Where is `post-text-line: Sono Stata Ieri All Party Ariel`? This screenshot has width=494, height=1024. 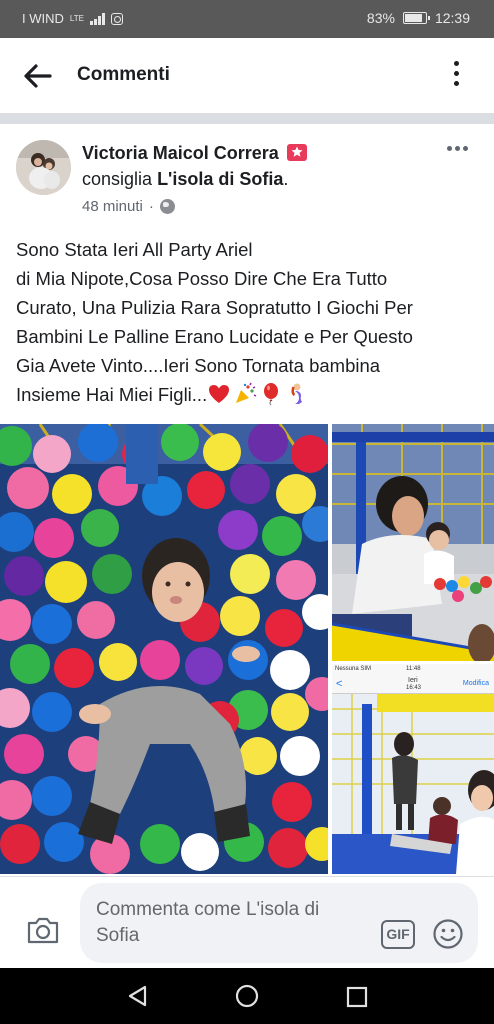
post-text-line: Sono Stata Ieri All Party Ariel is located at coordinates (134, 249).